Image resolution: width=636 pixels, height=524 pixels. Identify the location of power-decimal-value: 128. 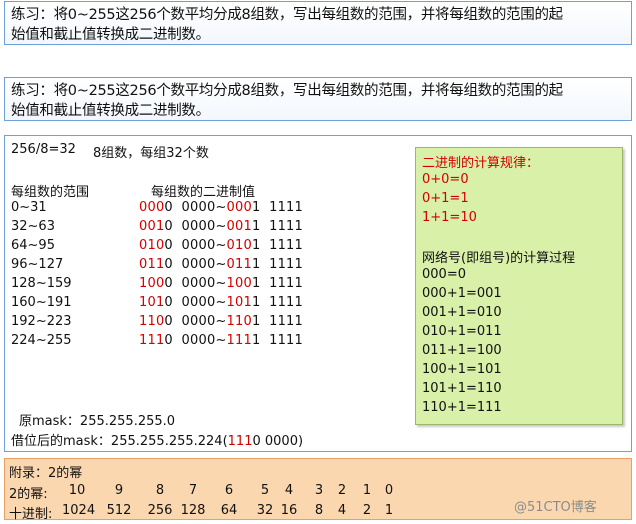
(193, 510).